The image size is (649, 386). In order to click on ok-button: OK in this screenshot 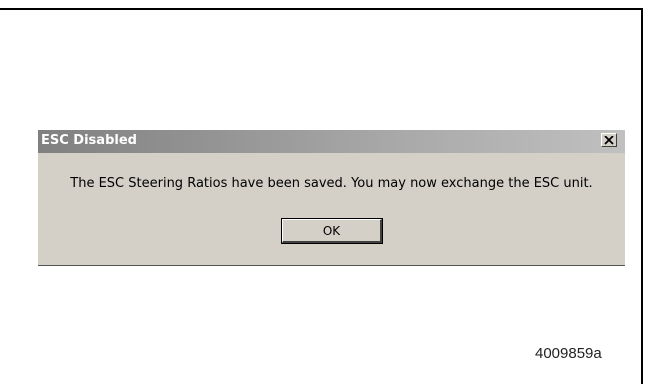, I will do `click(332, 231)`.